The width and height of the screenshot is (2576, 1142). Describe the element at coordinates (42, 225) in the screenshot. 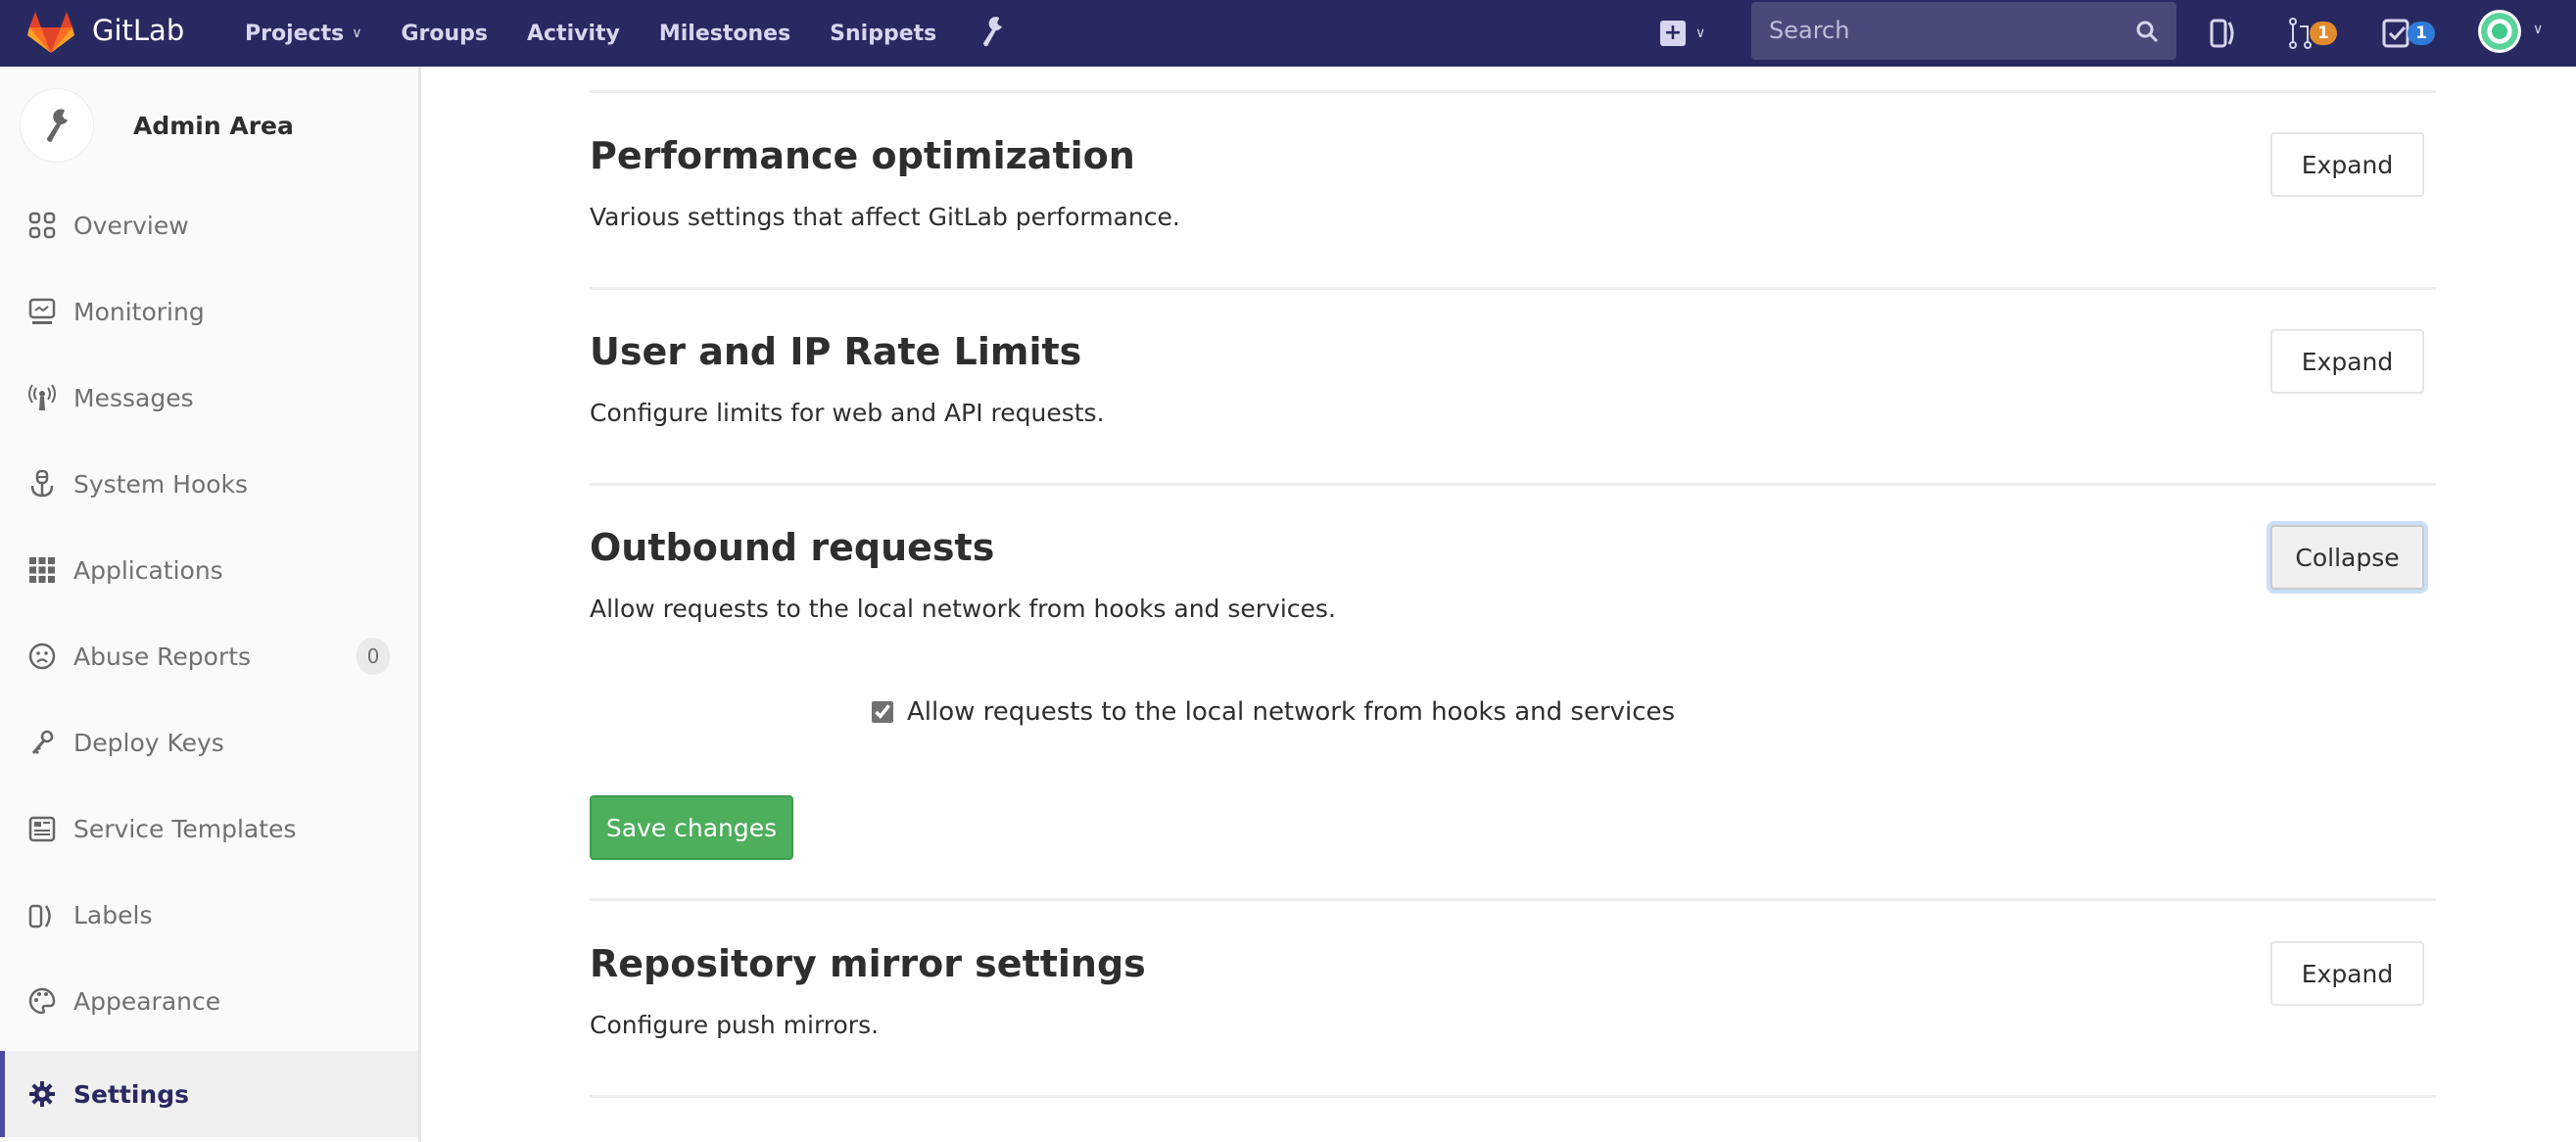

I see `overview-grid-icon` at that location.